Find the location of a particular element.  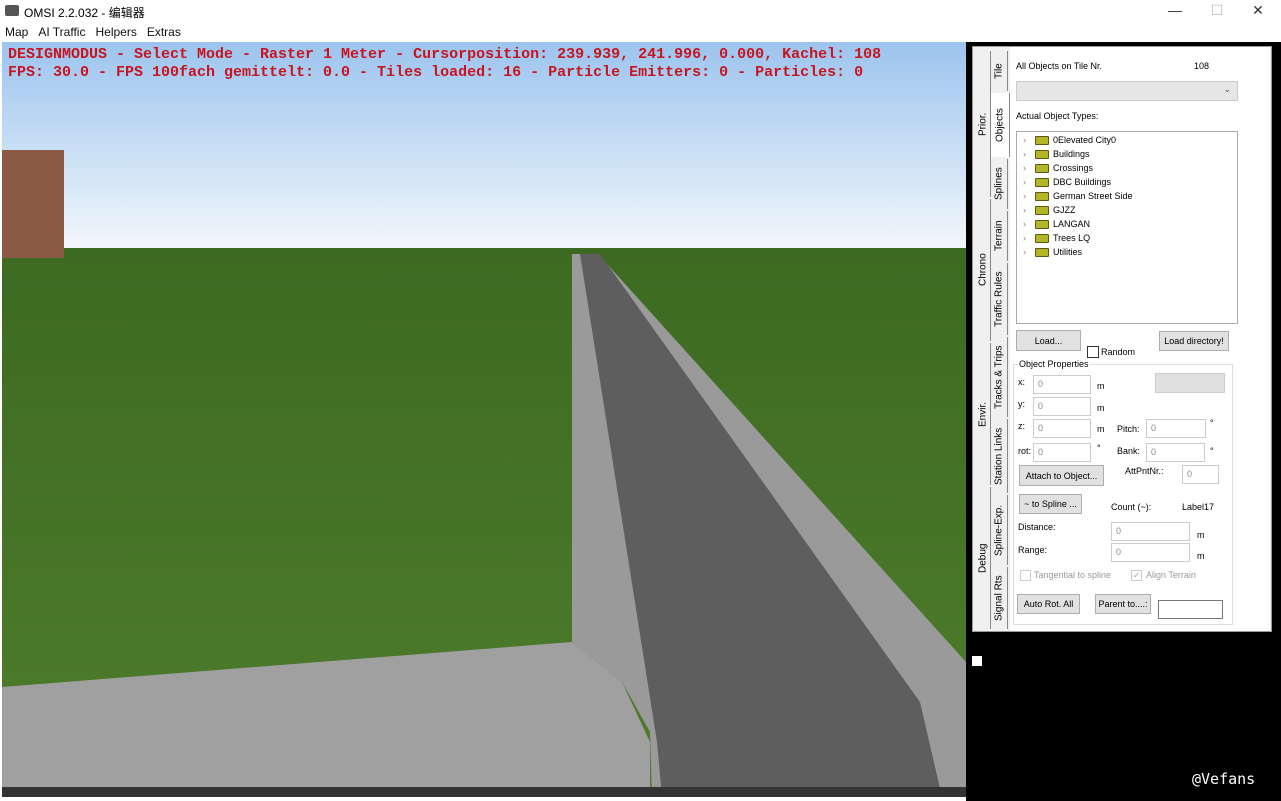

menu-helpers: Helpers is located at coordinates (115, 30).